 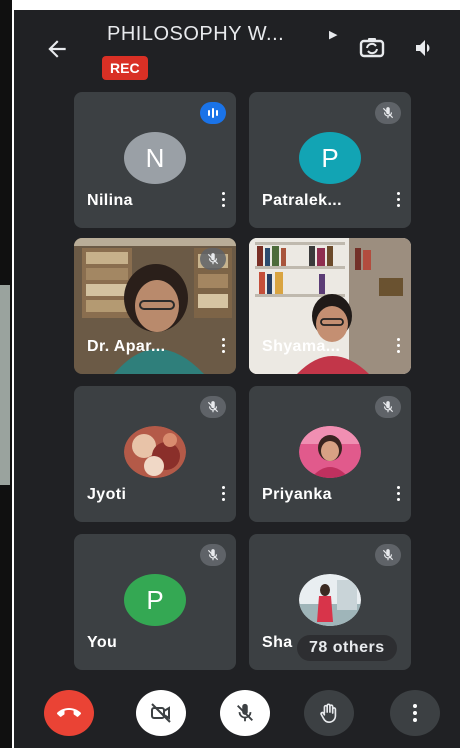 I want to click on top-bar: PHILOSOPHY W... ▶ REC, so click(x=237, y=50).